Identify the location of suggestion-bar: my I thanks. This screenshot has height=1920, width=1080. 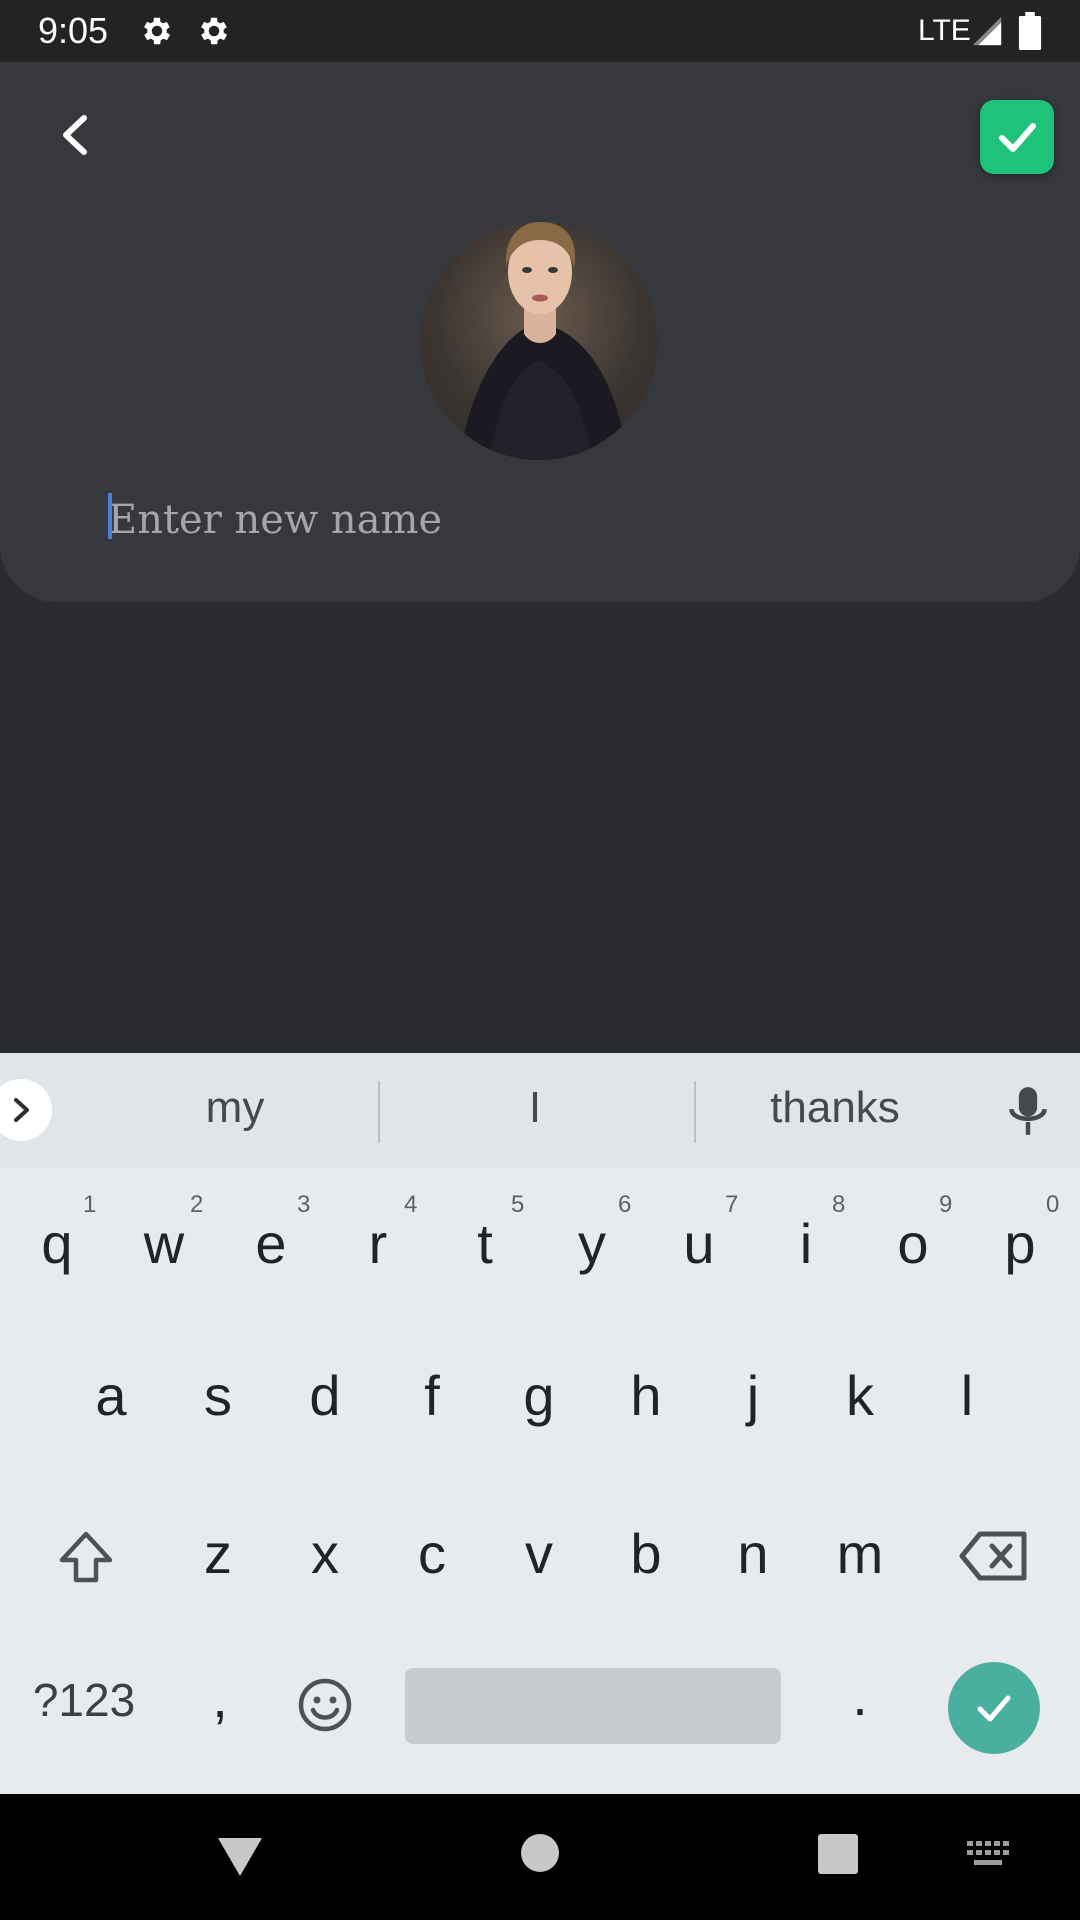
(540, 1110).